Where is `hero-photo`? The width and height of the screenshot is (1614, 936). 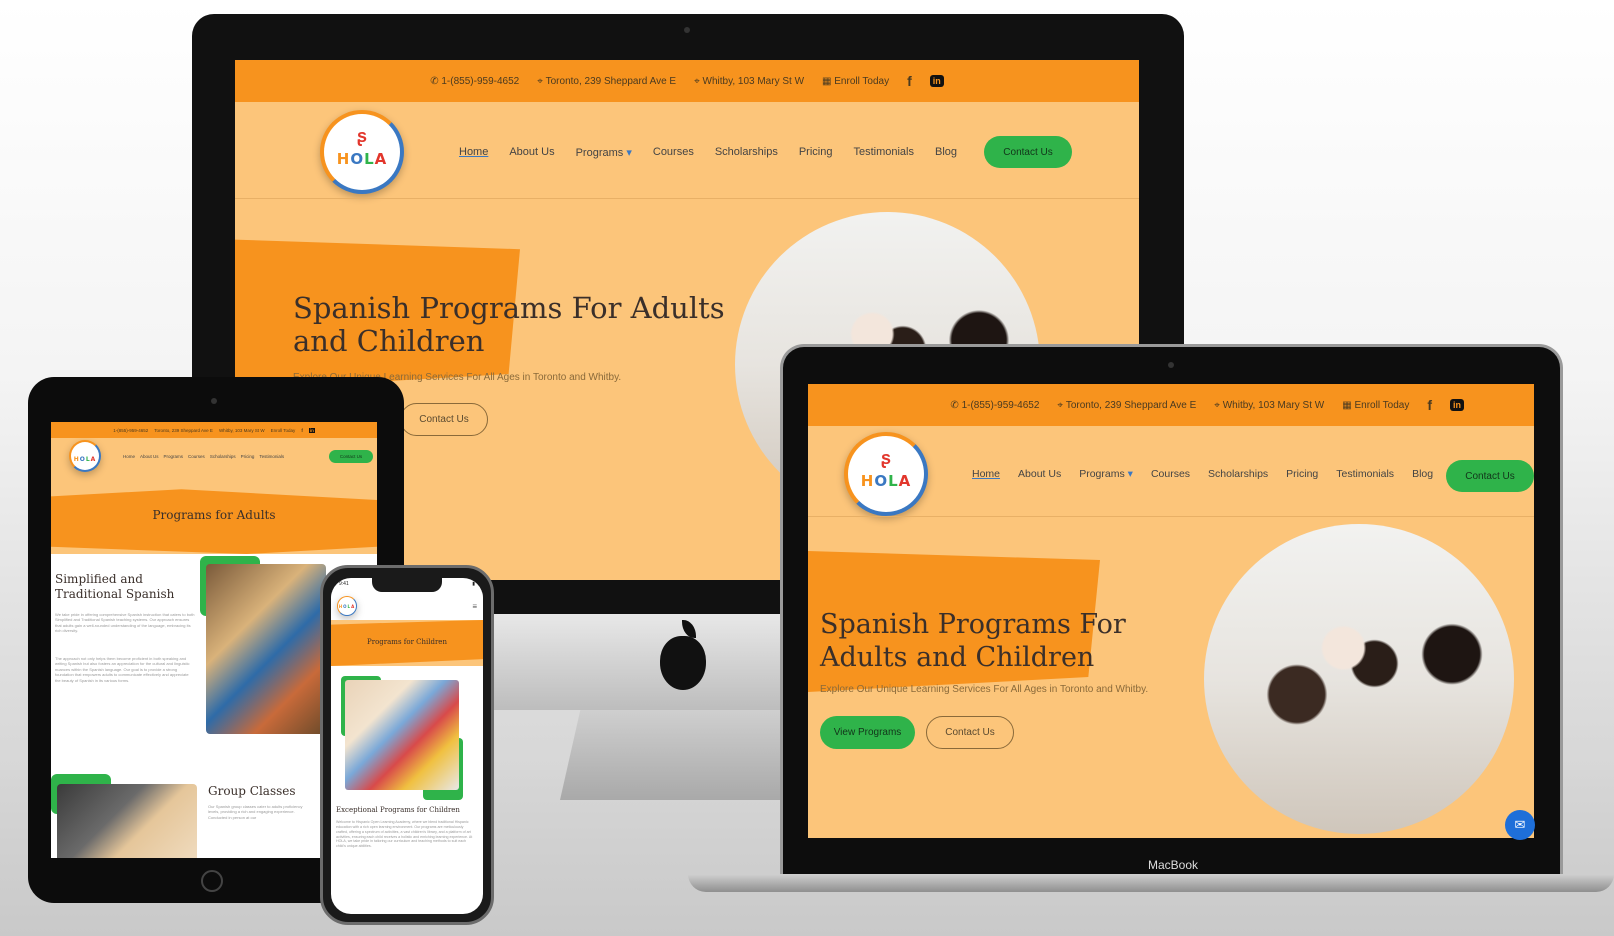 hero-photo is located at coordinates (1359, 679).